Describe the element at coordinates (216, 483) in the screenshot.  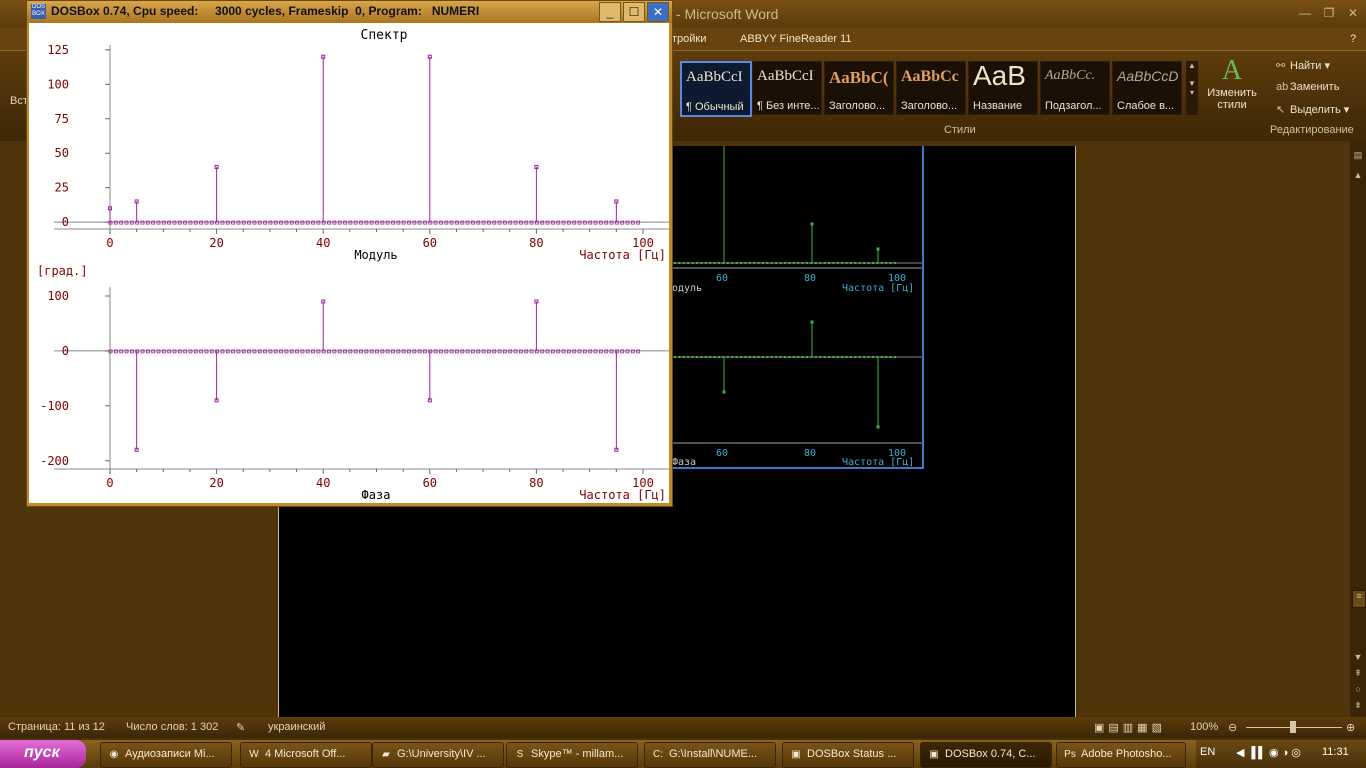
I see `x-tick-label: 20` at that location.